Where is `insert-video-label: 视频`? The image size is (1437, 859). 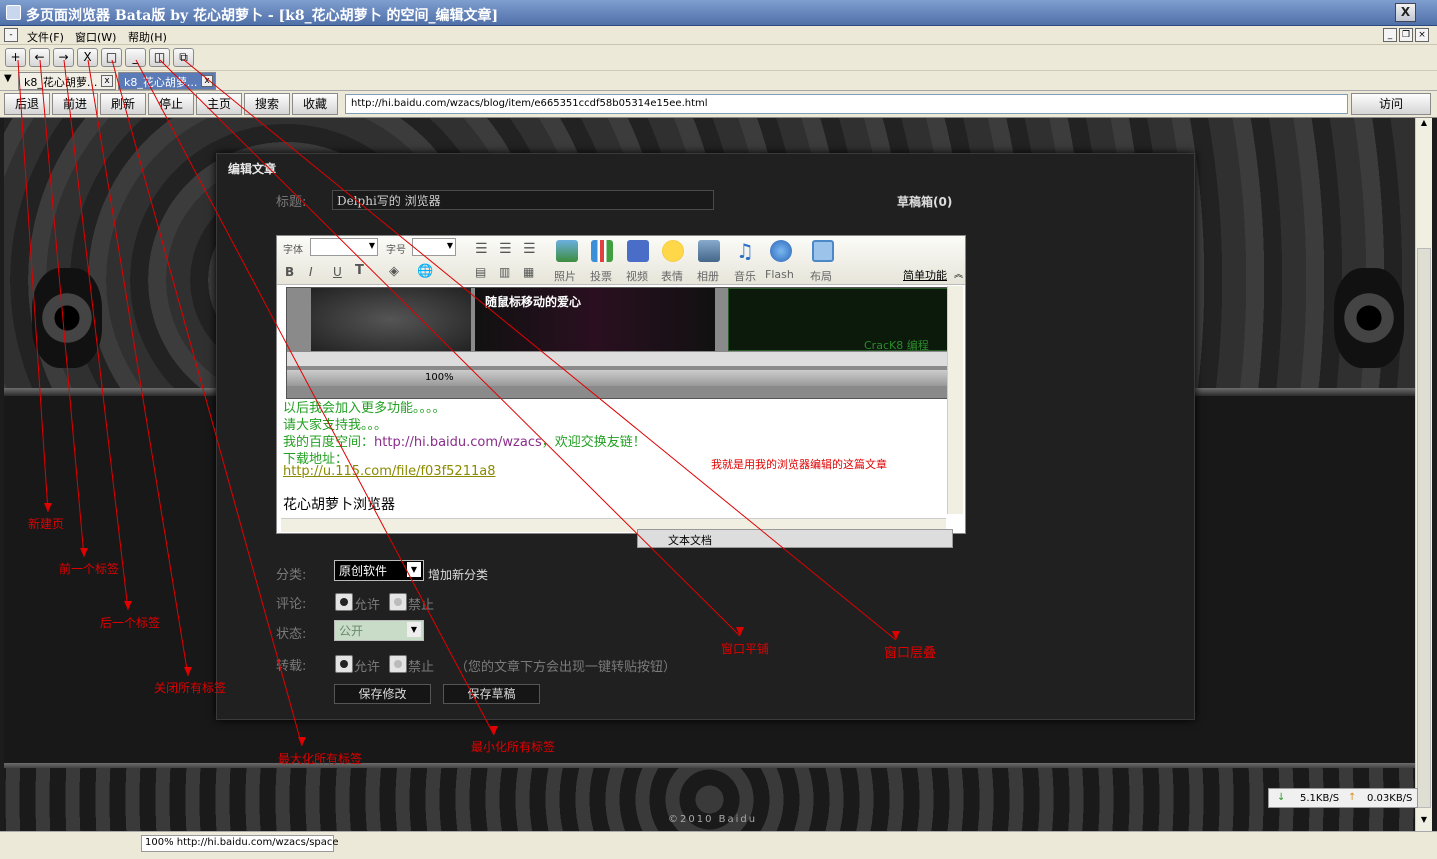
insert-video-label: 视频 is located at coordinates (637, 276).